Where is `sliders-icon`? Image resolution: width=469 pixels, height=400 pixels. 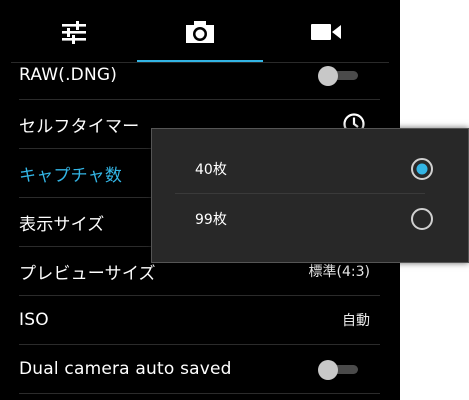
sliders-icon is located at coordinates (74, 32).